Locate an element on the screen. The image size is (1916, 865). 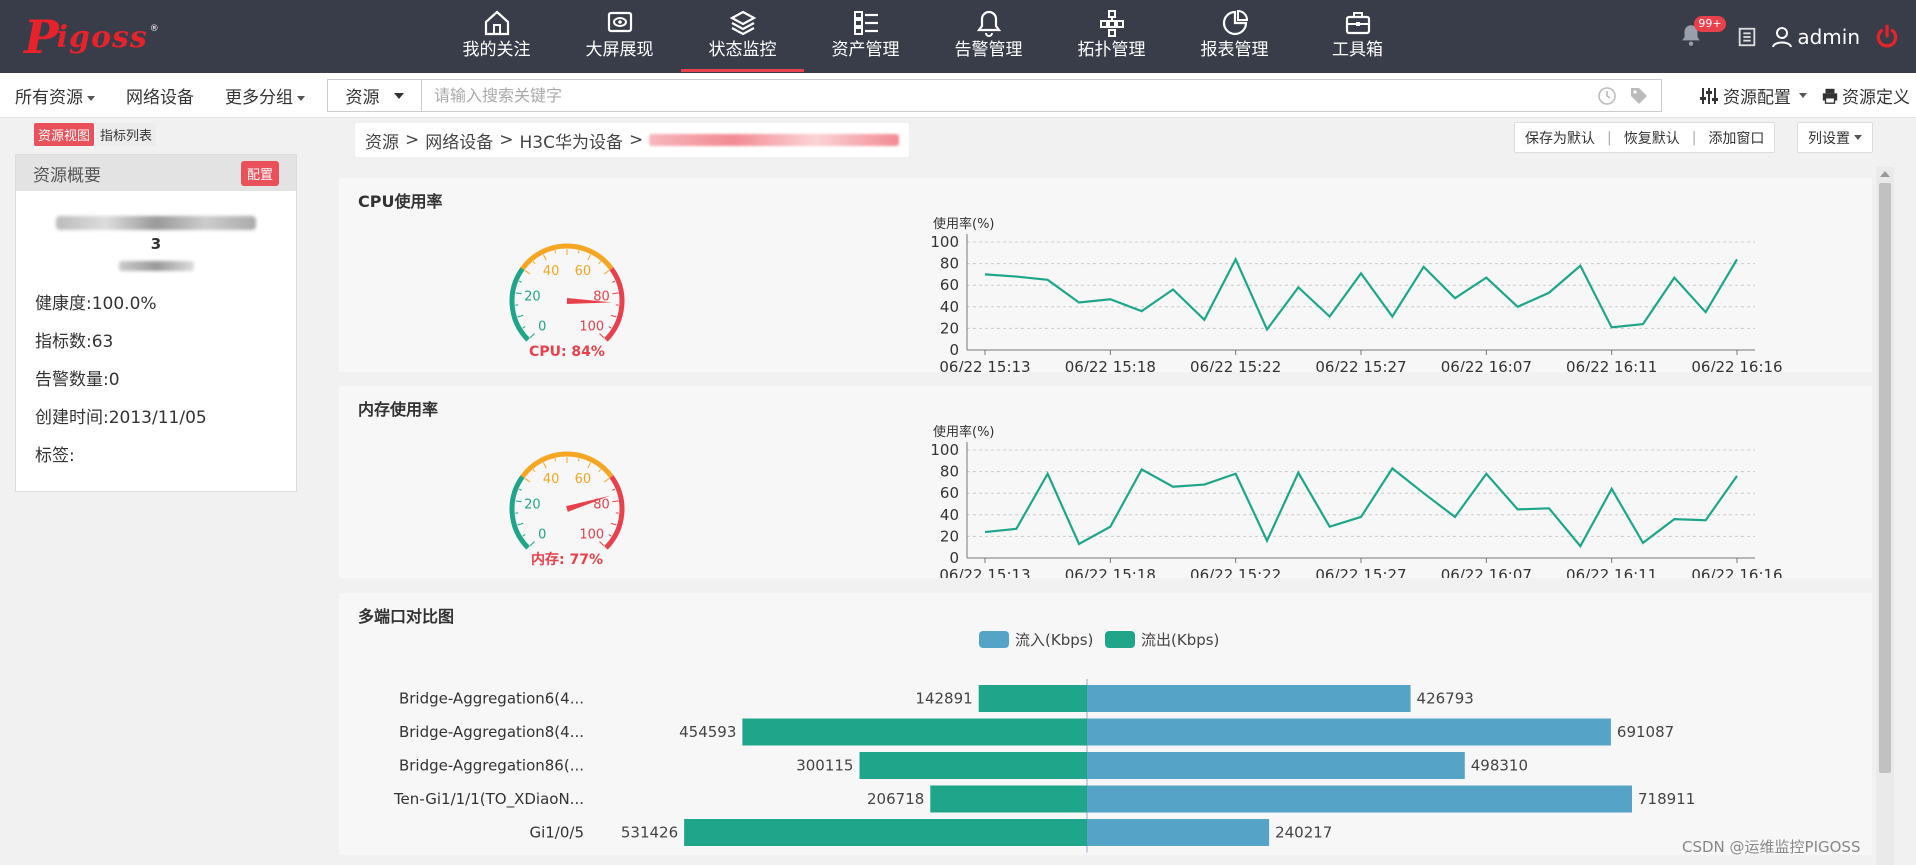
logo-registered: ® is located at coordinates (154, 29).